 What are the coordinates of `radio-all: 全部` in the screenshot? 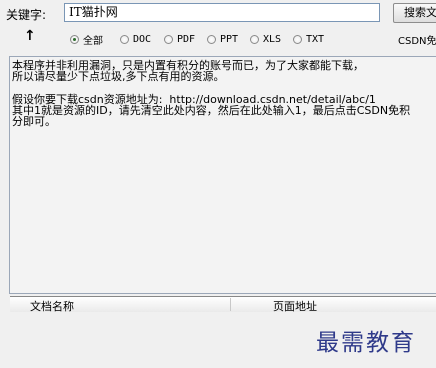 It's located at (86, 39).